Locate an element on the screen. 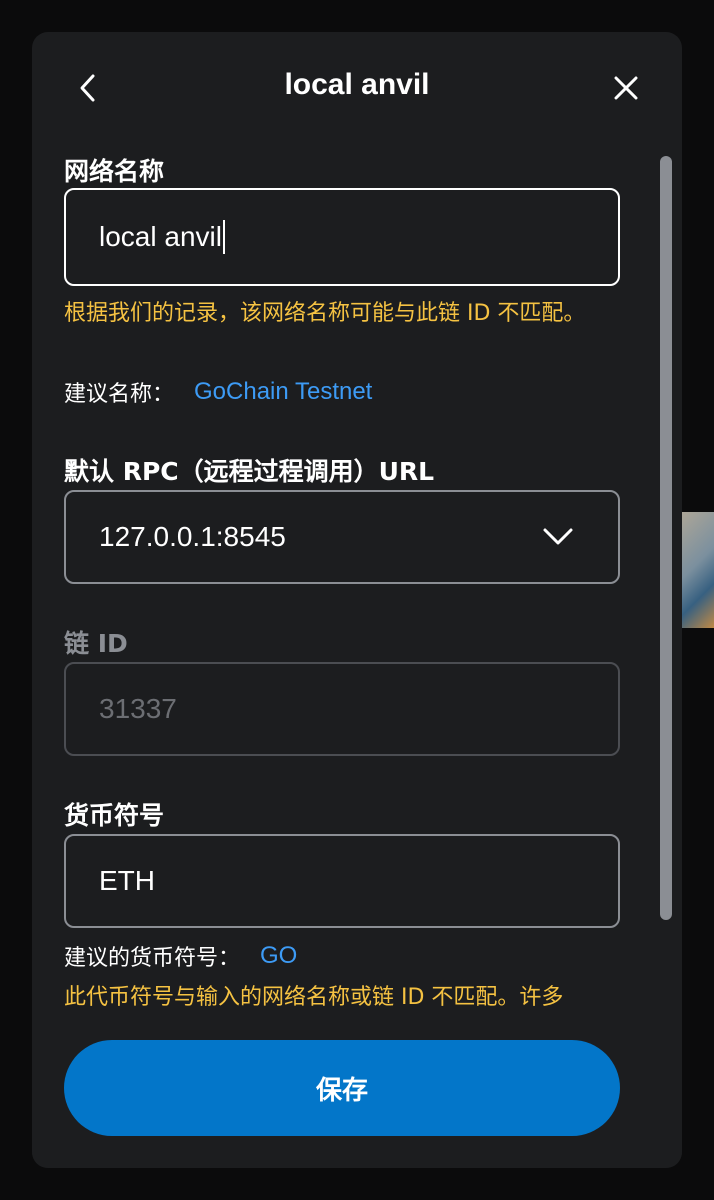  currency-symbol-value: ETH is located at coordinates (127, 880).